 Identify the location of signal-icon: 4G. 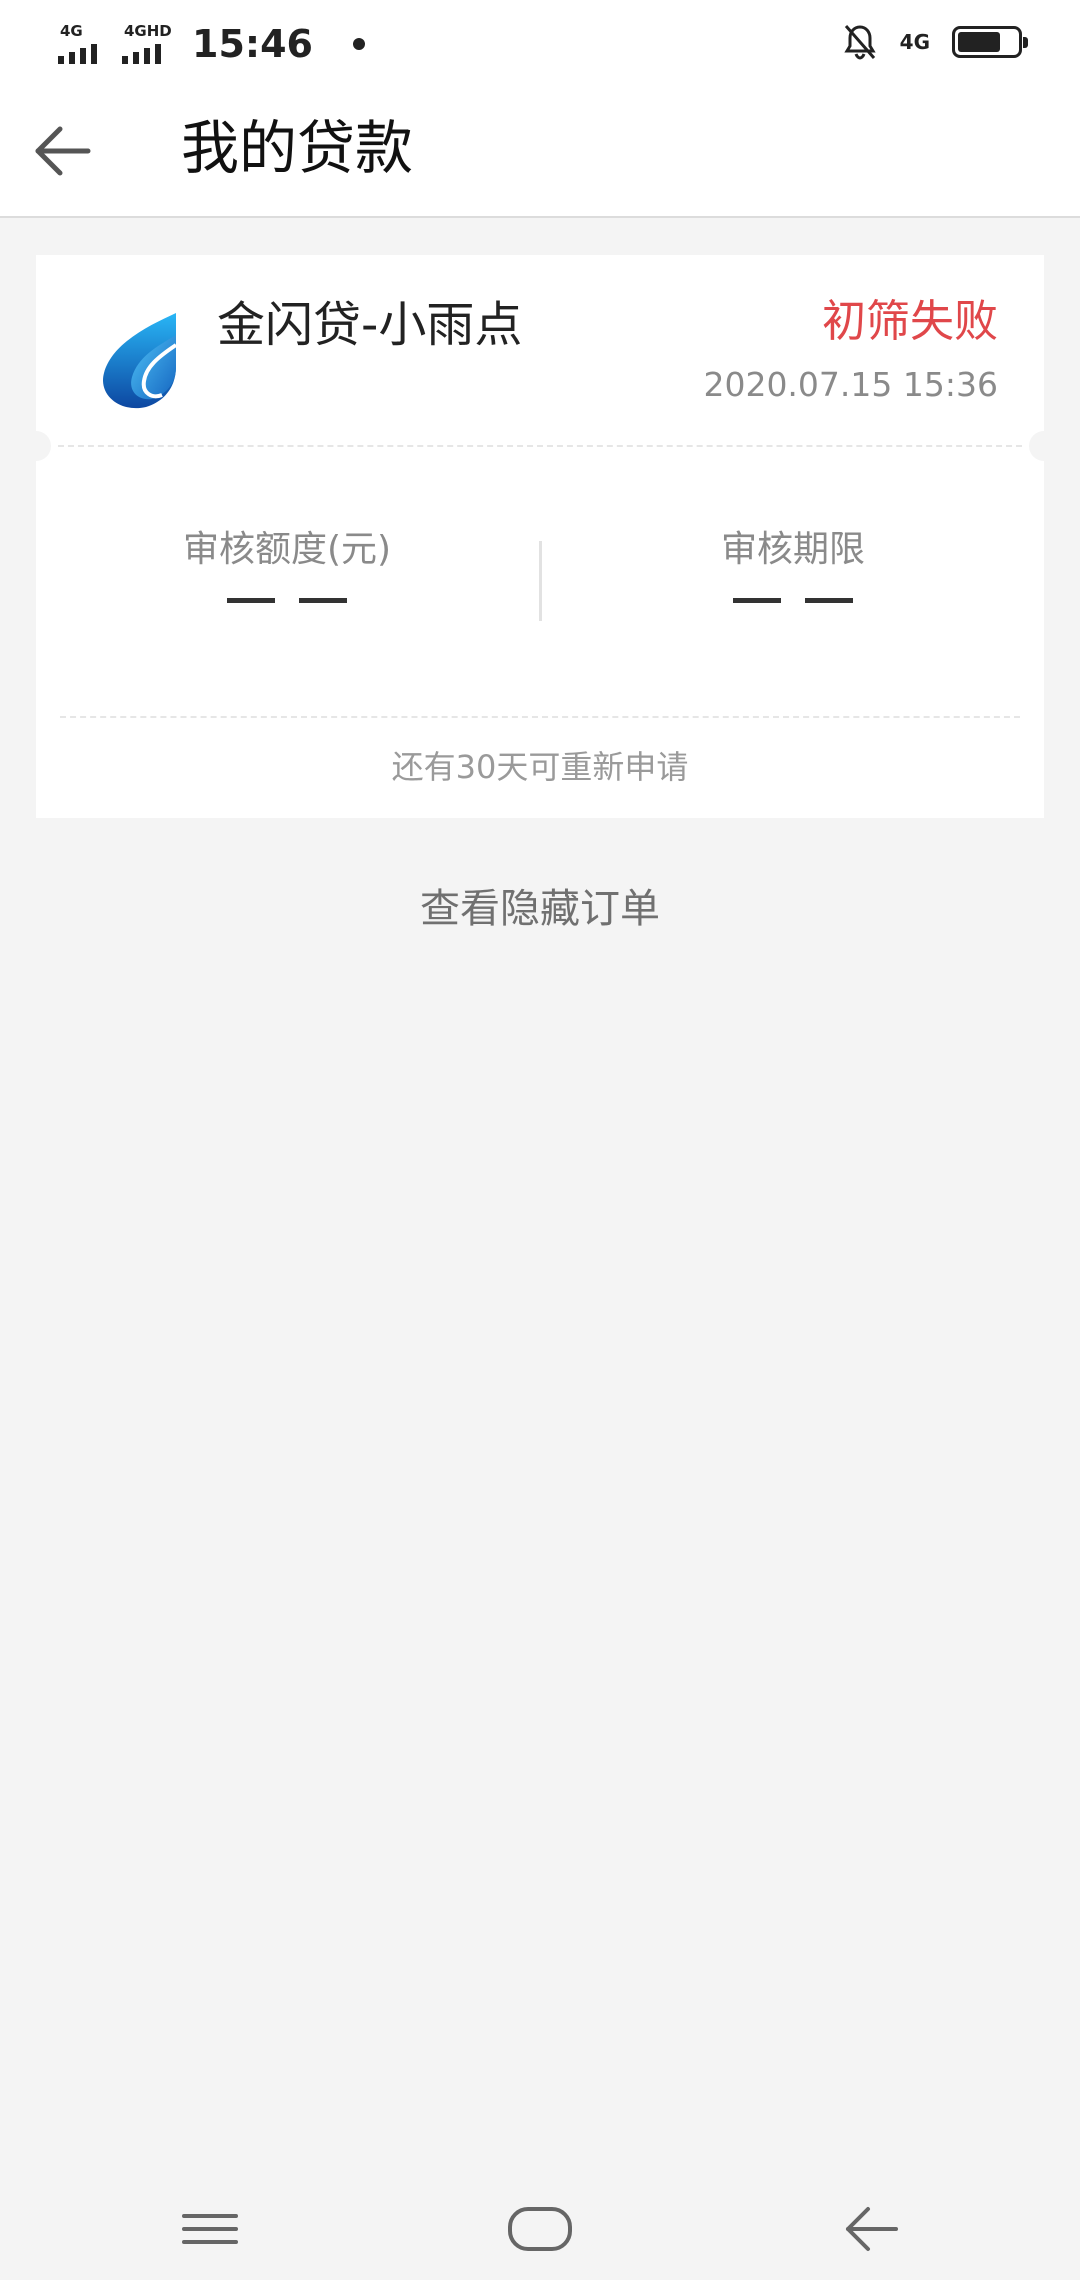
(83, 44).